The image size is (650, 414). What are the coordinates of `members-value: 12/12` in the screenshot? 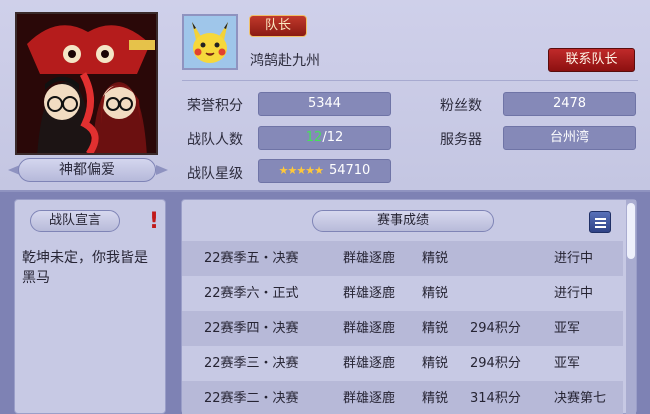 It's located at (324, 138).